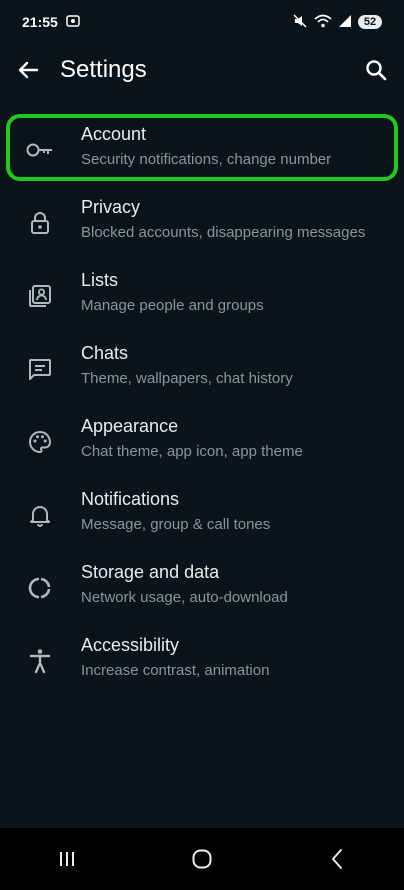 This screenshot has height=890, width=404. I want to click on system-nav-bar, so click(202, 859).